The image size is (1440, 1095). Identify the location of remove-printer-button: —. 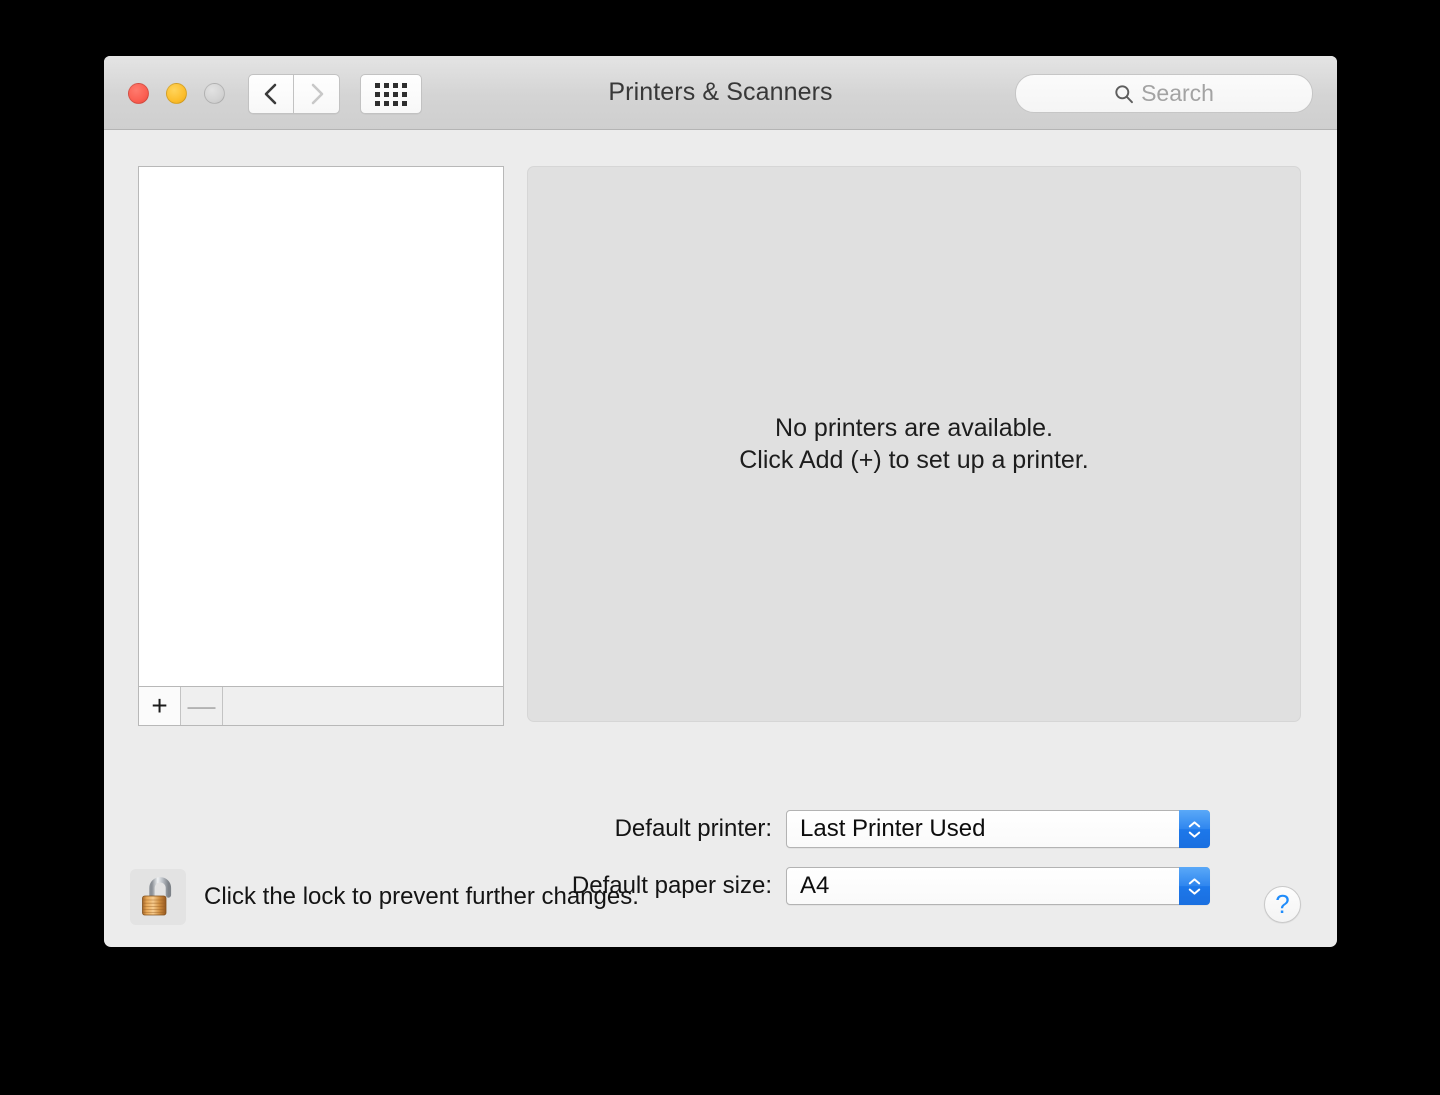
(202, 706).